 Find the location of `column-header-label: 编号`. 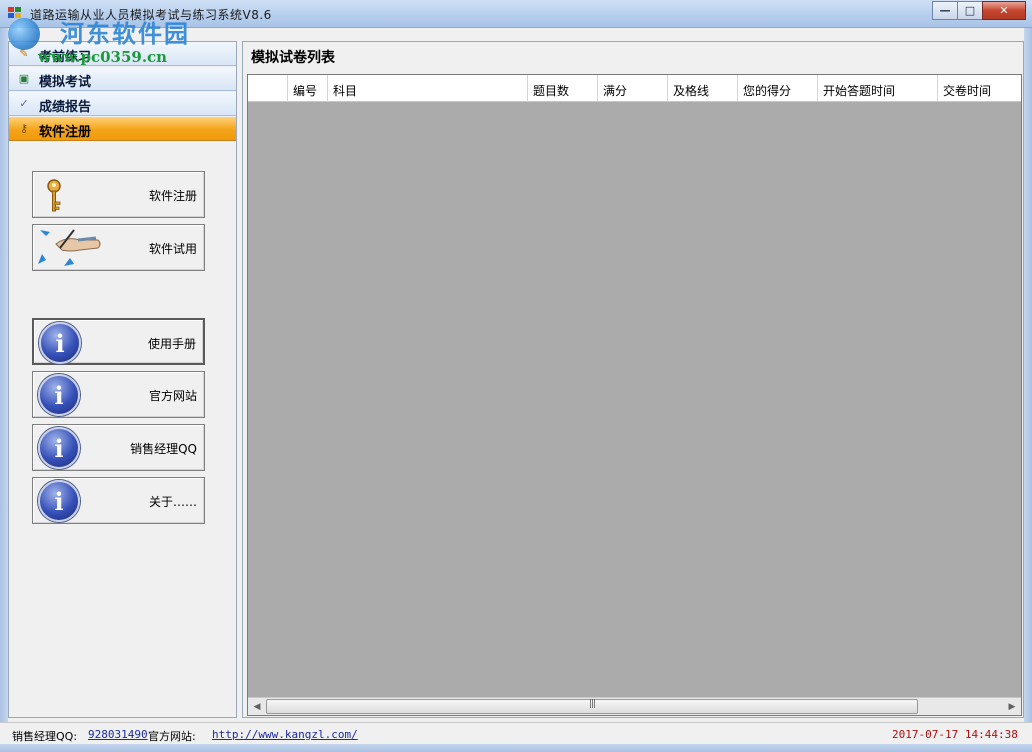

column-header-label: 编号 is located at coordinates (305, 91).